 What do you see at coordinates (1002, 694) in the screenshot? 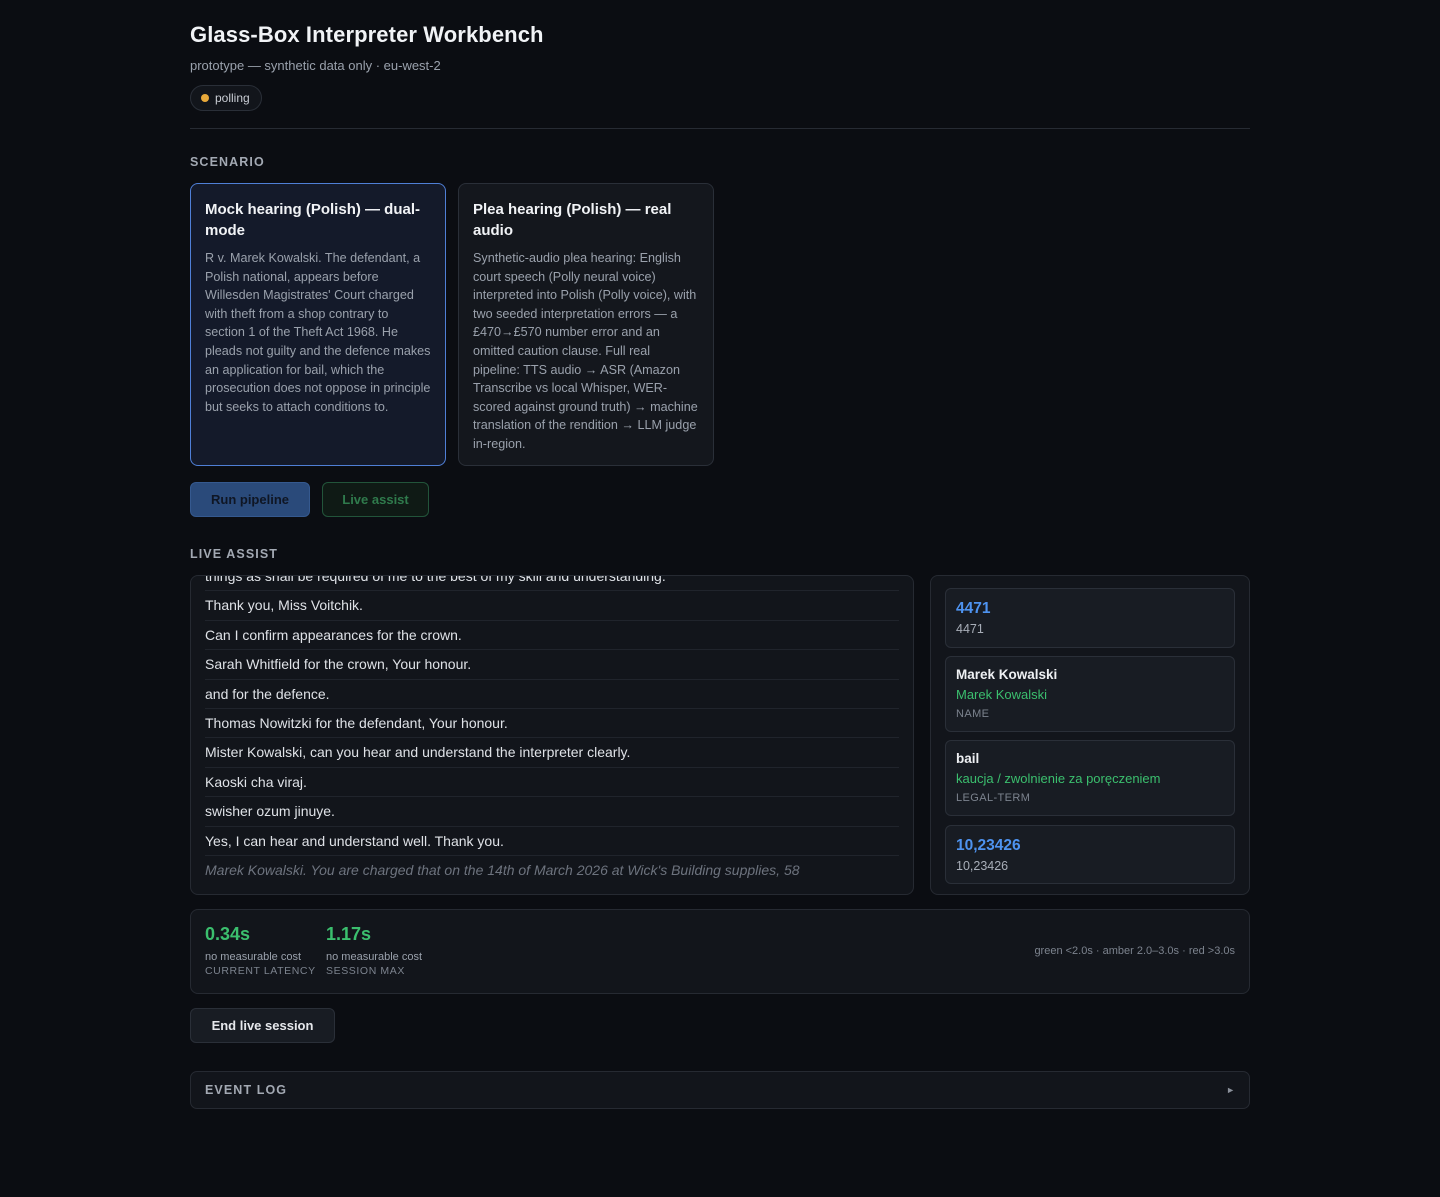
I see `glossary-translation: Marek Kowalski` at bounding box center [1002, 694].